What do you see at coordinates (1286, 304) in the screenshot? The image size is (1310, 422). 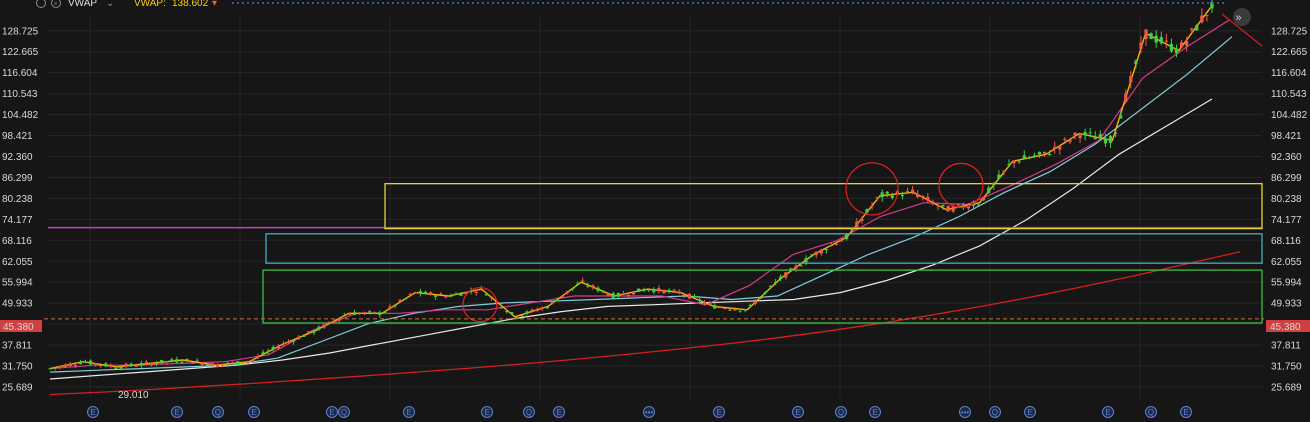 I see `y-tick-label-right: 49.933` at bounding box center [1286, 304].